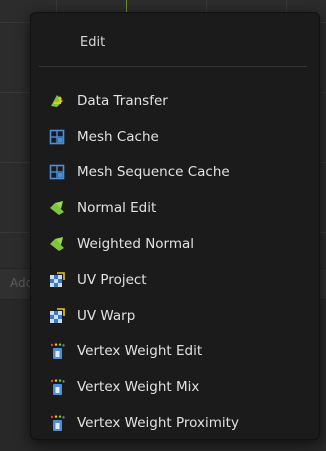 The width and height of the screenshot is (326, 451). What do you see at coordinates (175, 101) in the screenshot?
I see `menu-item-data-transfer: Data Transfer` at bounding box center [175, 101].